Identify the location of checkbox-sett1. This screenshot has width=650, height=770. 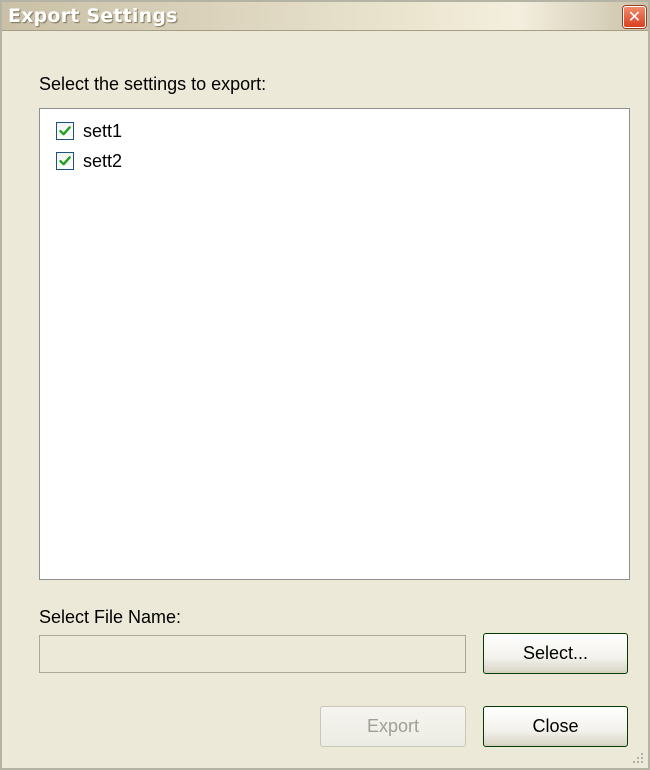
(65, 131).